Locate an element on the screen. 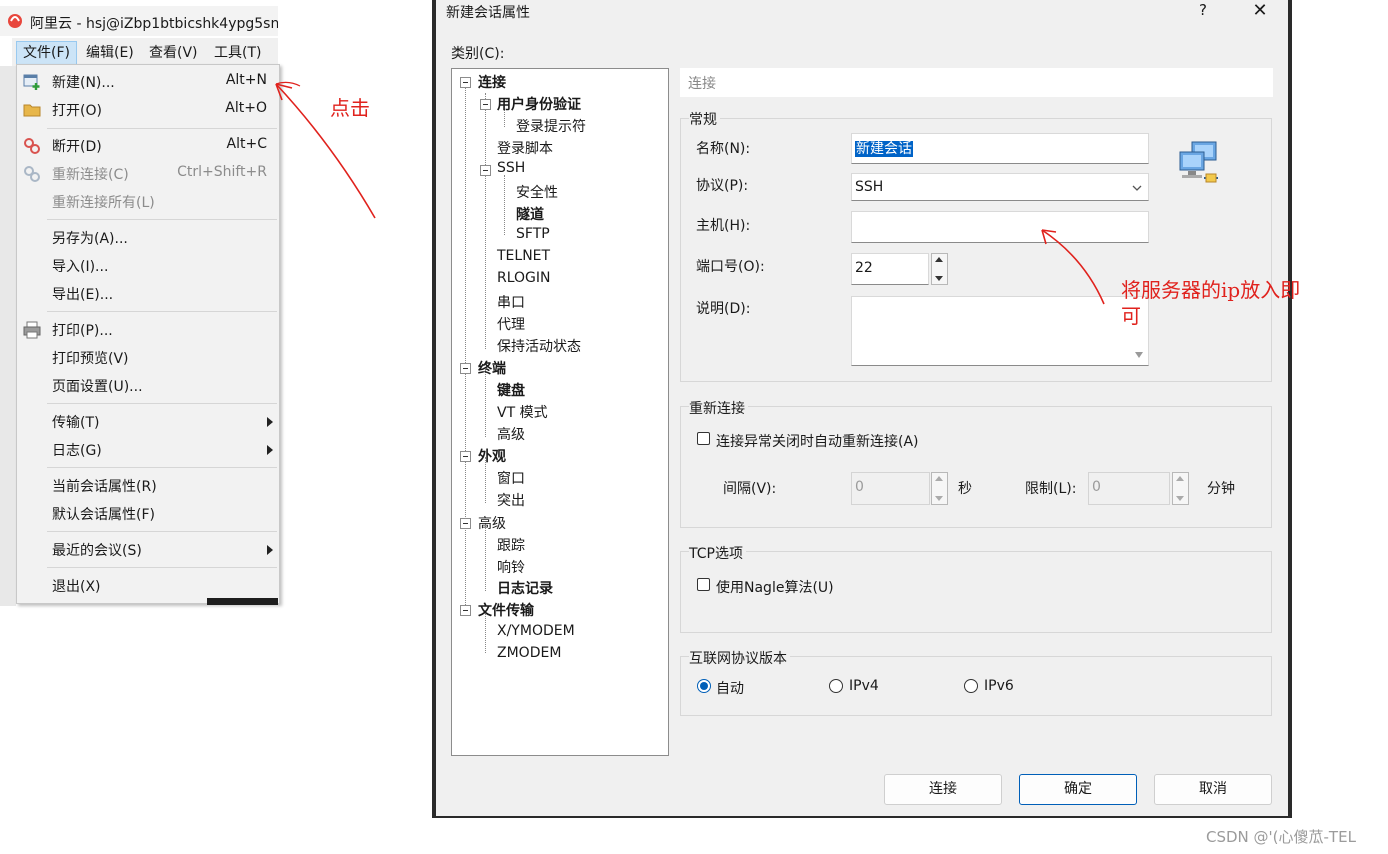  menu-item-open: 打开(O) Alt+O is located at coordinates (148, 110).